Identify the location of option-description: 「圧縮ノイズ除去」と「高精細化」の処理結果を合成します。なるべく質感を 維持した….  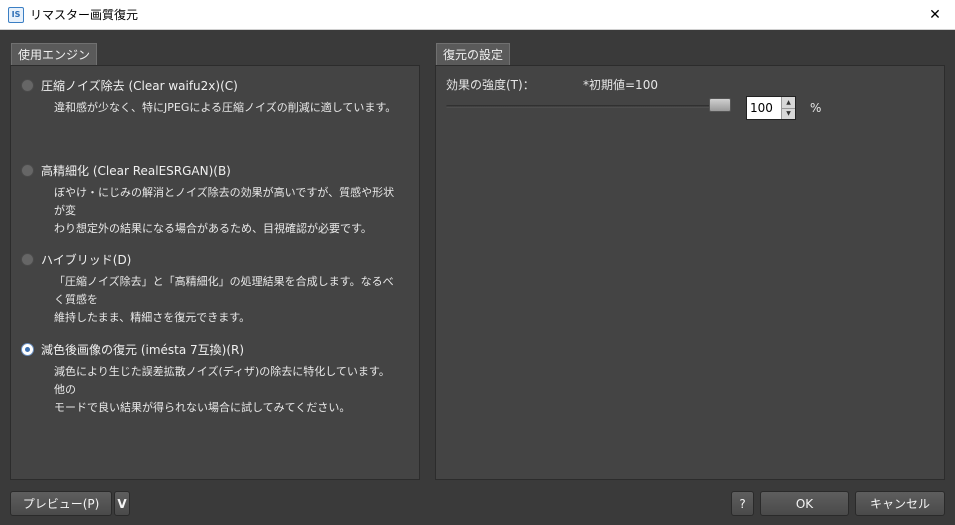
(226, 300).